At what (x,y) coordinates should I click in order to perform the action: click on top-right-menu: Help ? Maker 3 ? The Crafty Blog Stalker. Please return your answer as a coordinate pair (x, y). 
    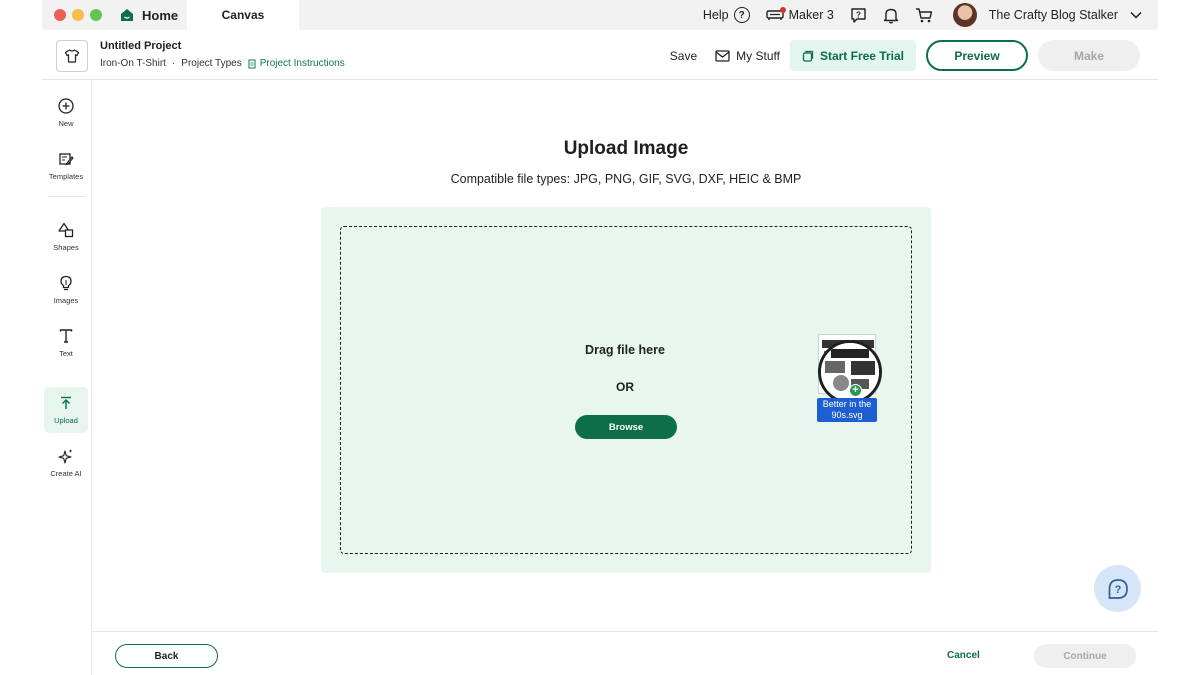
    Looking at the image, I should click on (914, 15).